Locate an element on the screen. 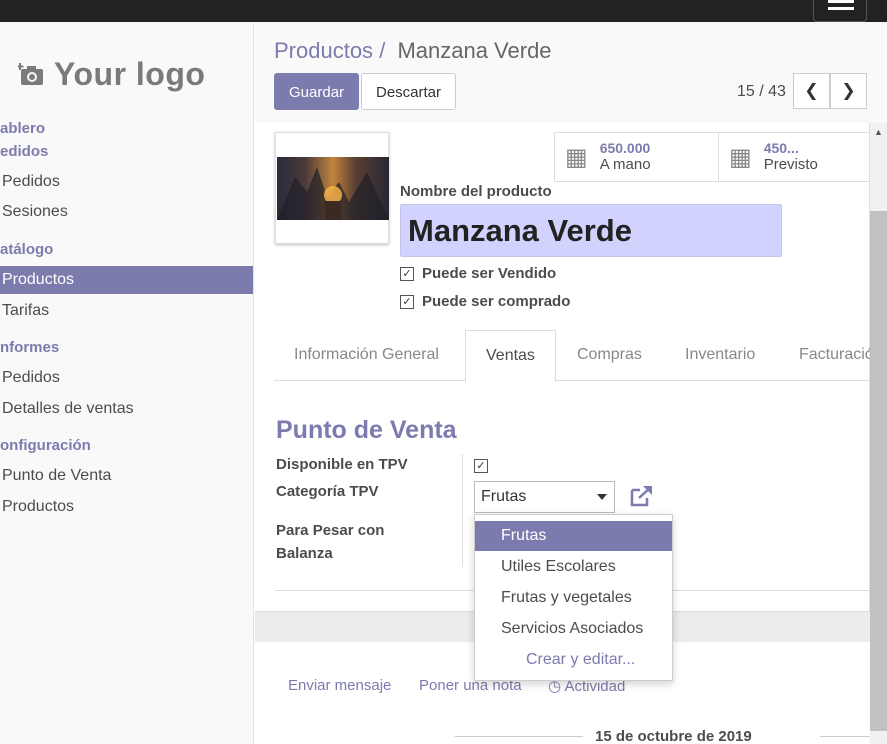 The width and height of the screenshot is (887, 744). sidebar-head-pedidos: edidos is located at coordinates (24, 151).